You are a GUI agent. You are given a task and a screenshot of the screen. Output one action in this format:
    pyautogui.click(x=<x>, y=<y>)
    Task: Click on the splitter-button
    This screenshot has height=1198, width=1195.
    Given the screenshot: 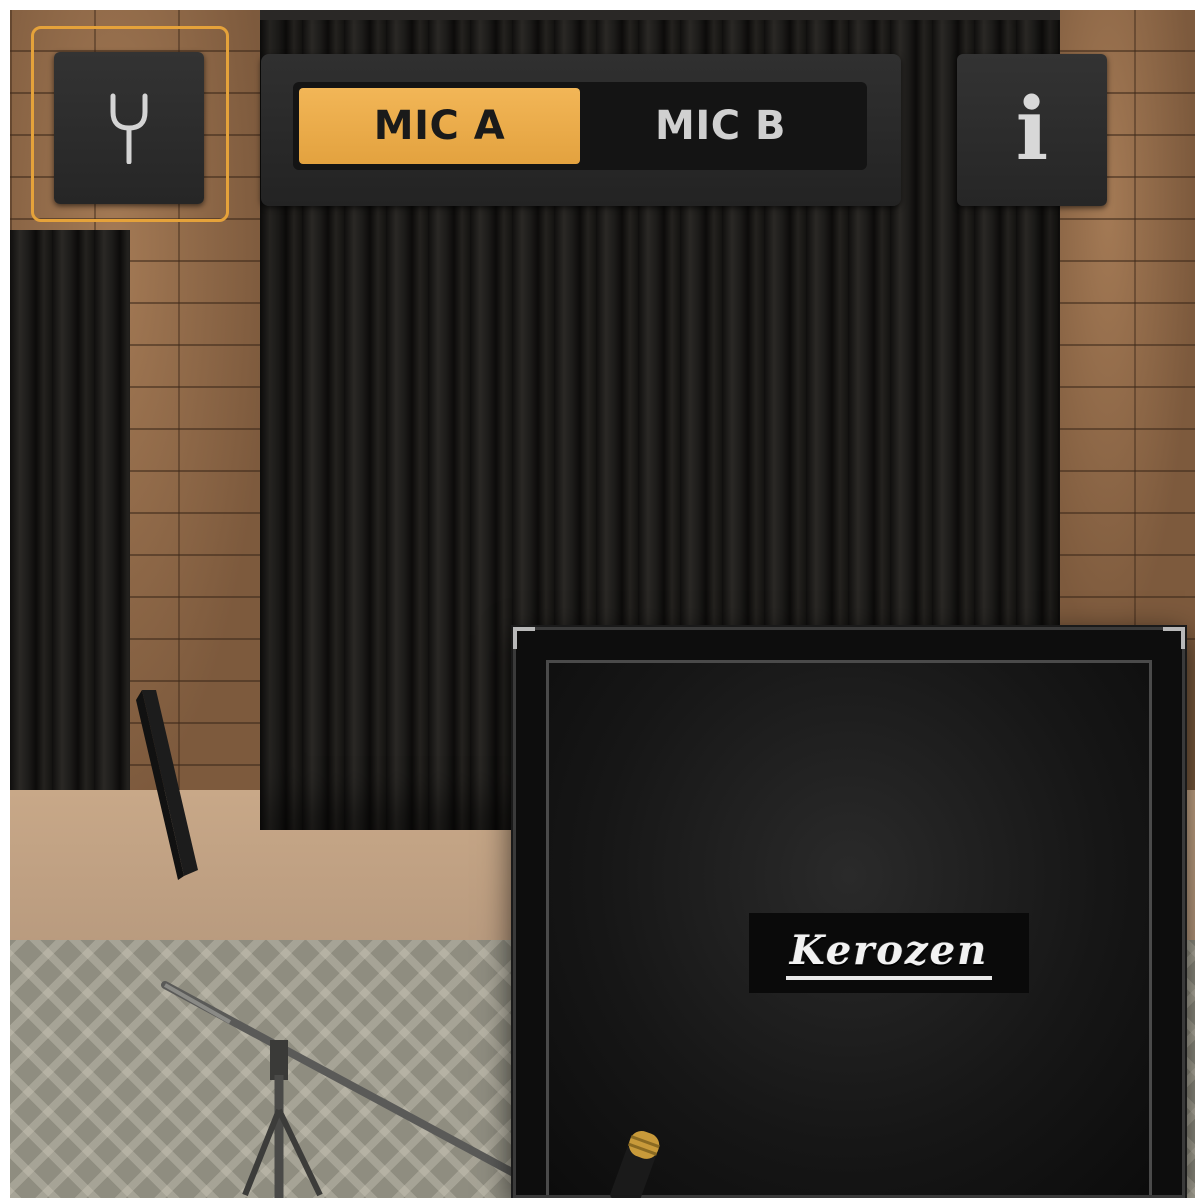 What is the action you would take?
    pyautogui.click(x=129, y=128)
    